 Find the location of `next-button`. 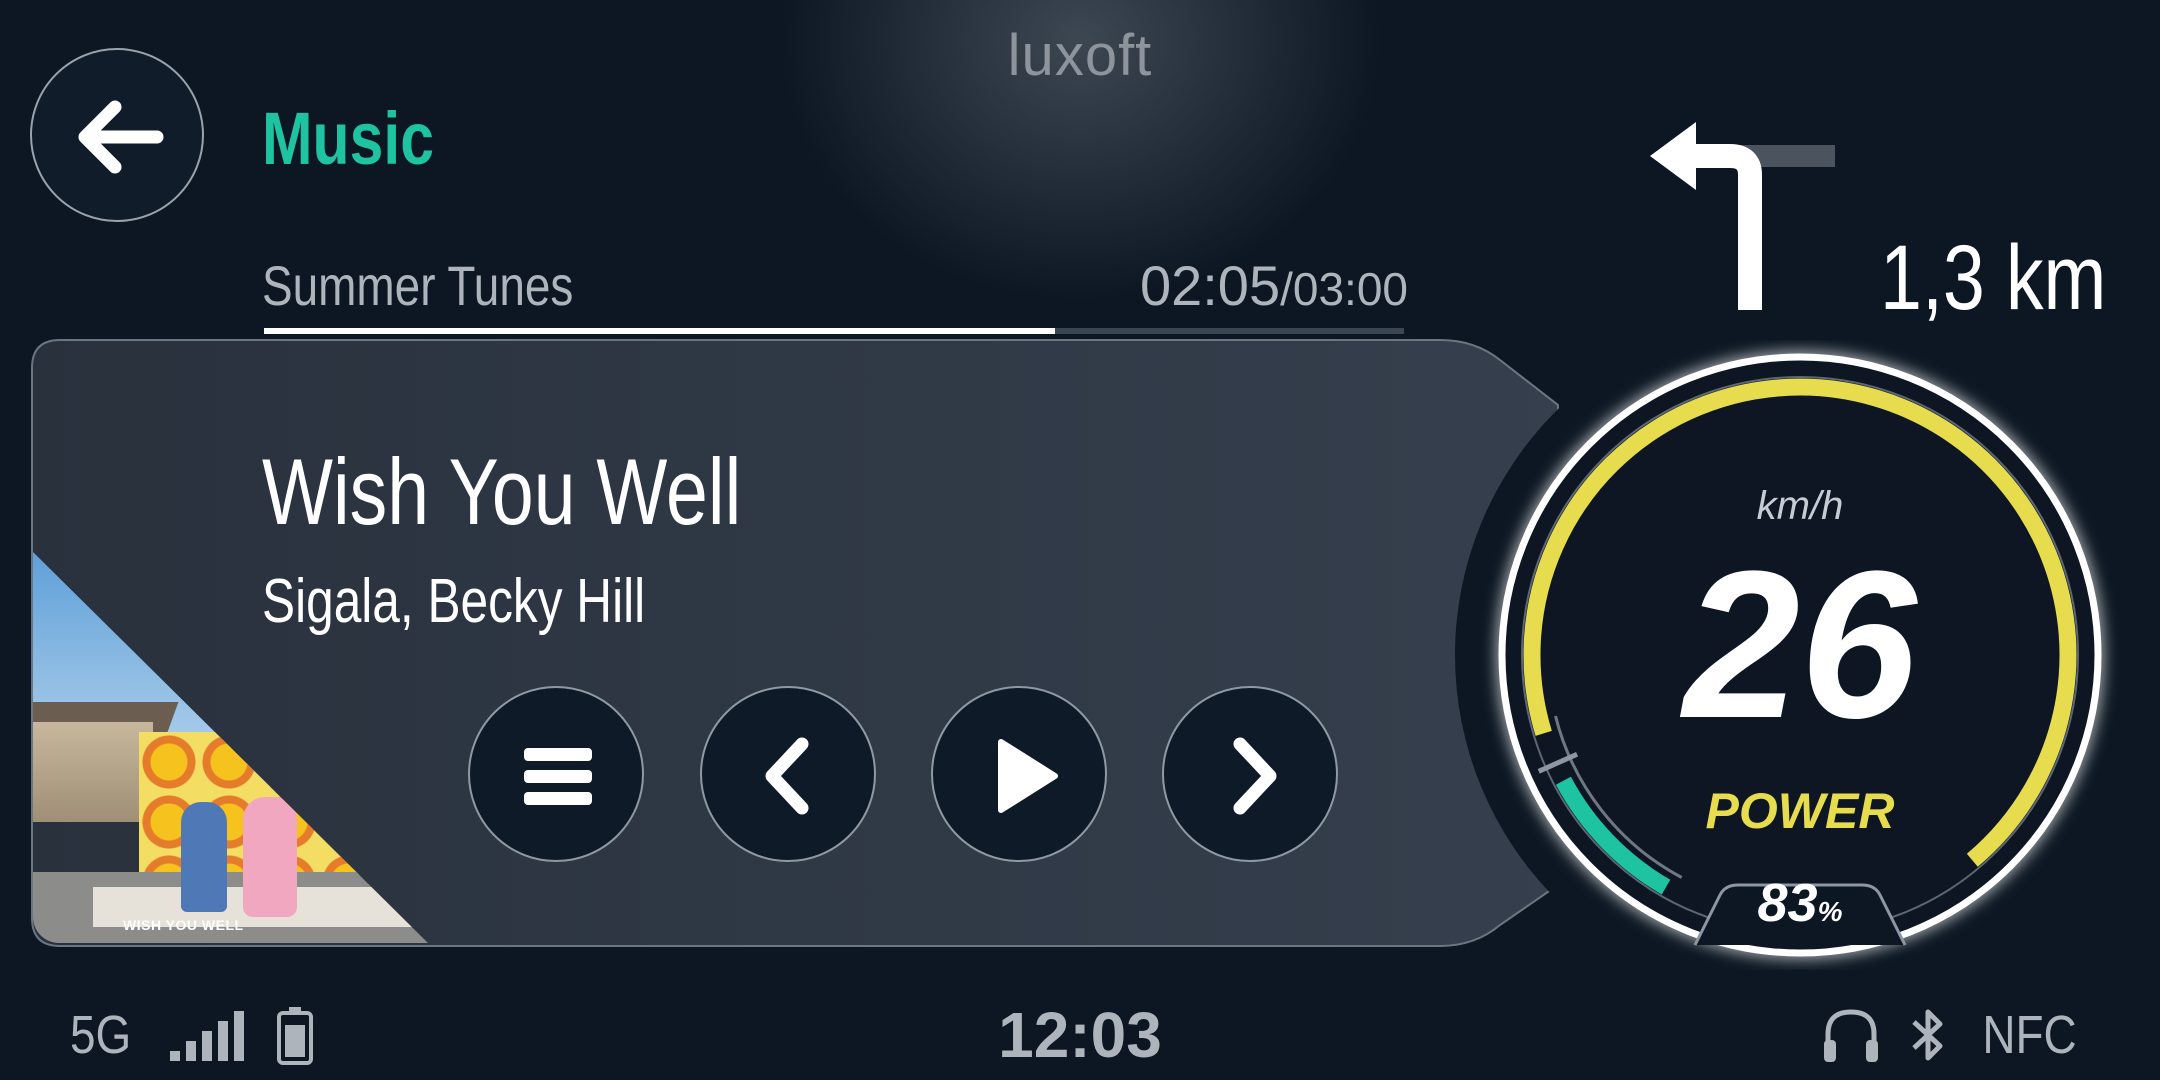

next-button is located at coordinates (1250, 774).